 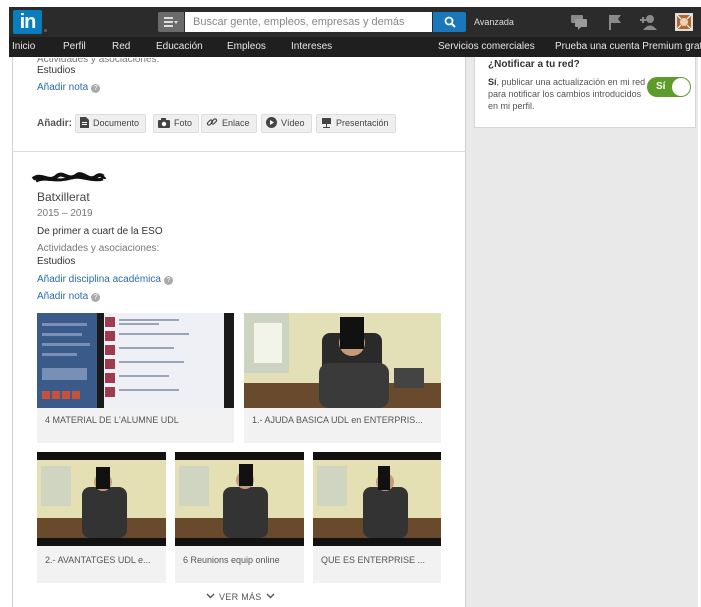 I want to click on section-divider, so click(x=239, y=151).